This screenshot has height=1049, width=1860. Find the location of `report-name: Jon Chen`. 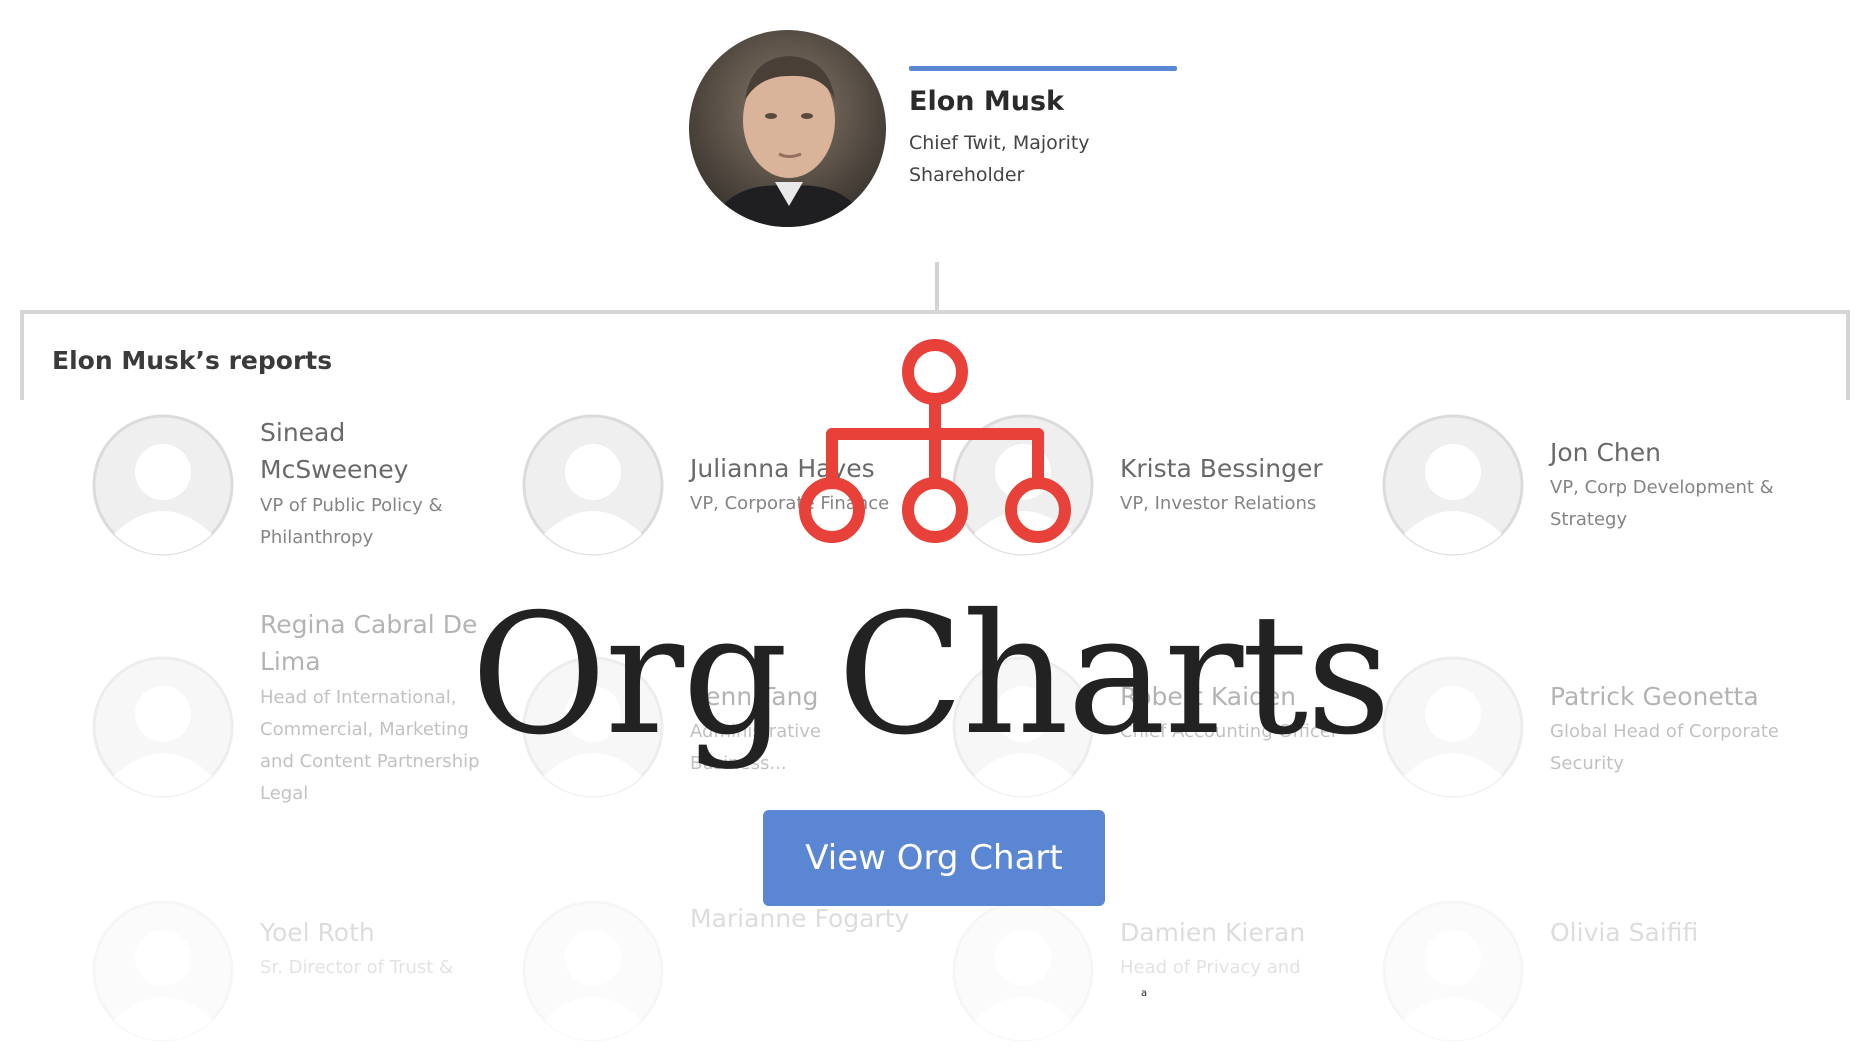

report-name: Jon Chen is located at coordinates (1605, 452).